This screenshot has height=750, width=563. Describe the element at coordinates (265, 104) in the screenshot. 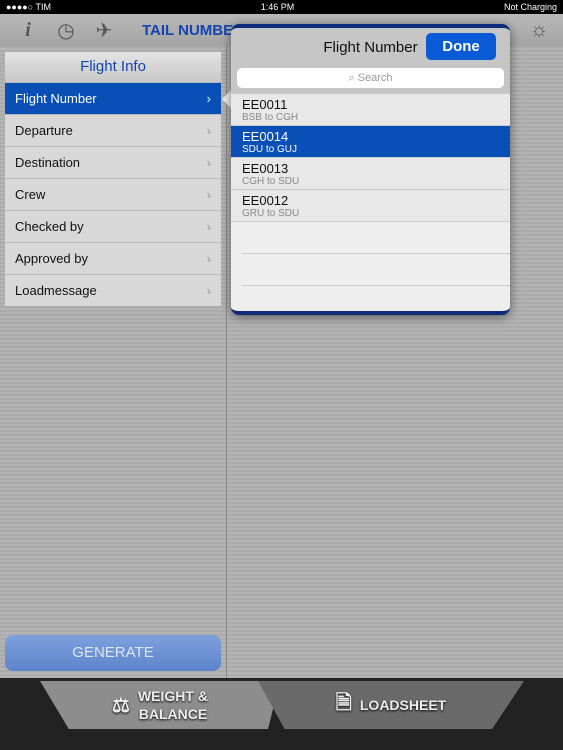

I see `flight-number: EE0011` at that location.